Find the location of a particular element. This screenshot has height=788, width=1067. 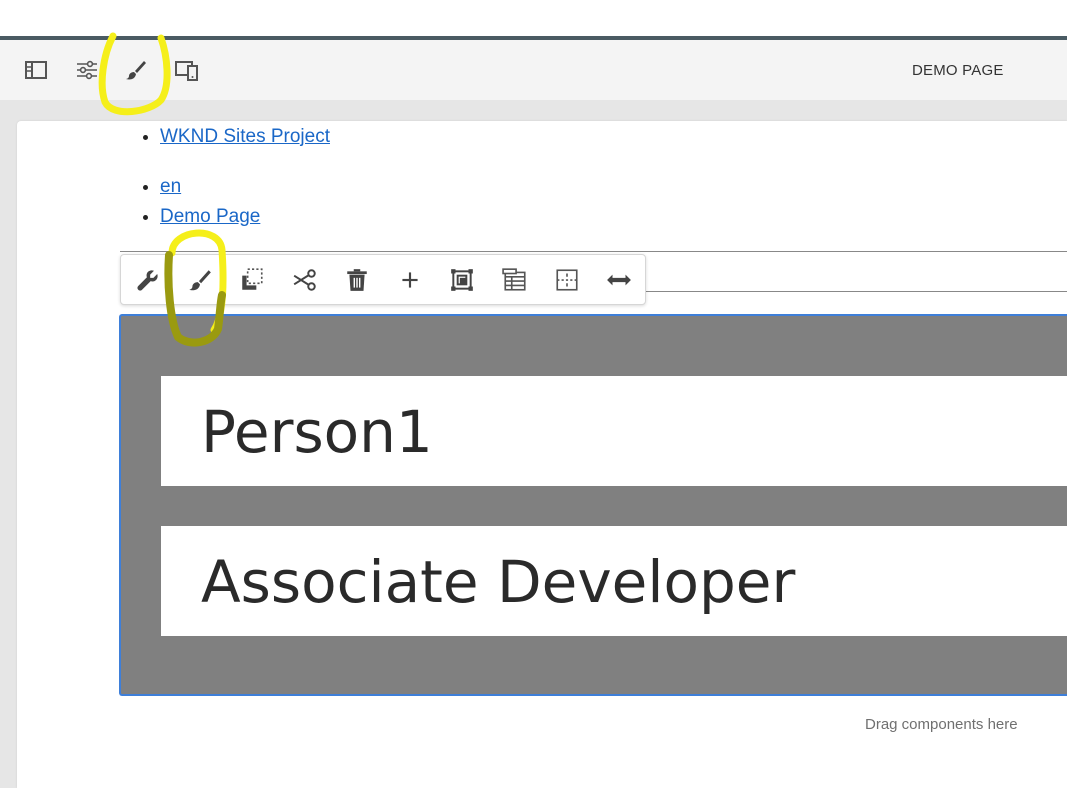

list-item: en is located at coordinates (210, 187).